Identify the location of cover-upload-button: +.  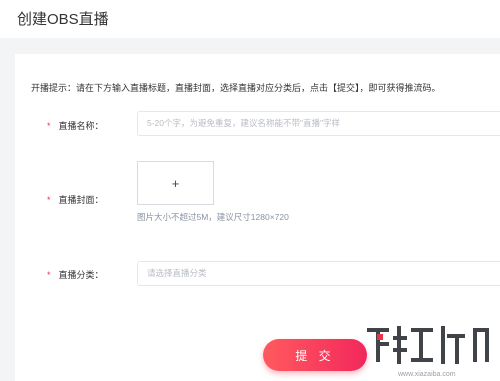
(175, 183).